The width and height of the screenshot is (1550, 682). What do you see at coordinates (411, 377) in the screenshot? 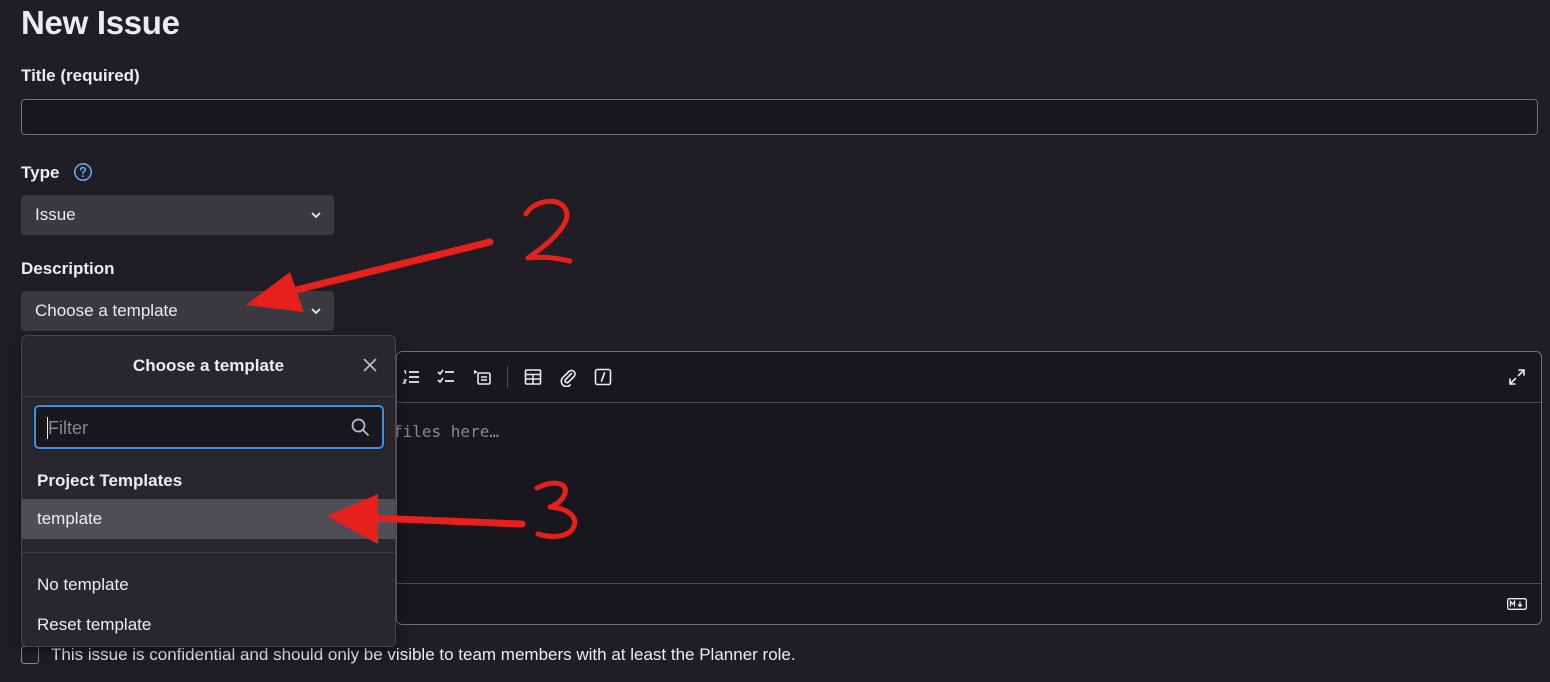
I see `ordered-list-icon` at bounding box center [411, 377].